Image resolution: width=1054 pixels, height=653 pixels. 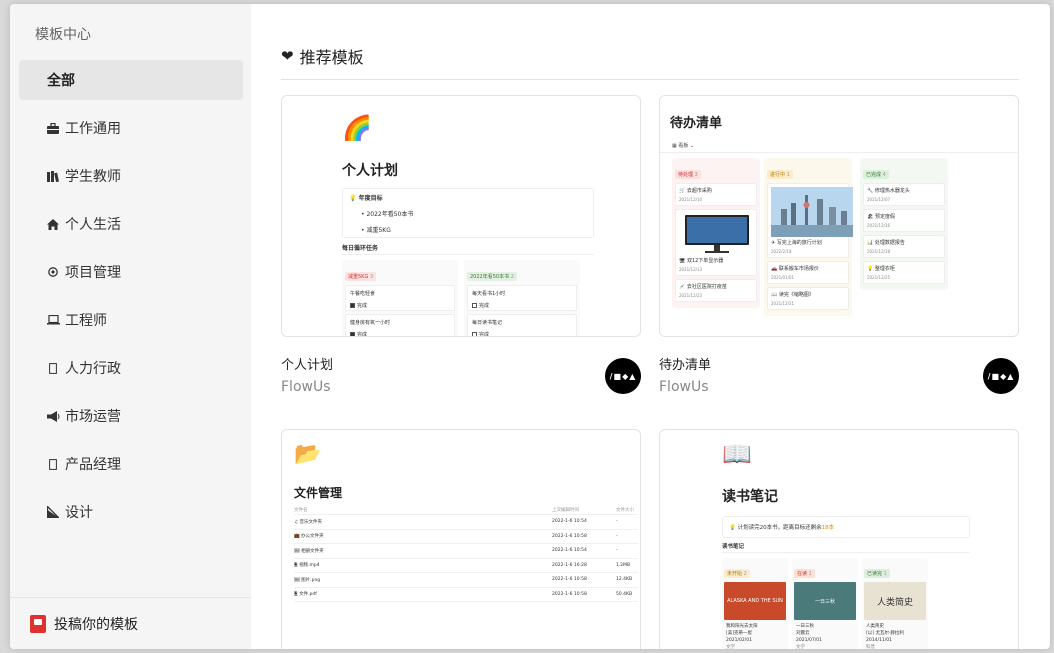 I want to click on folder-icon: 📂, so click(x=308, y=454).